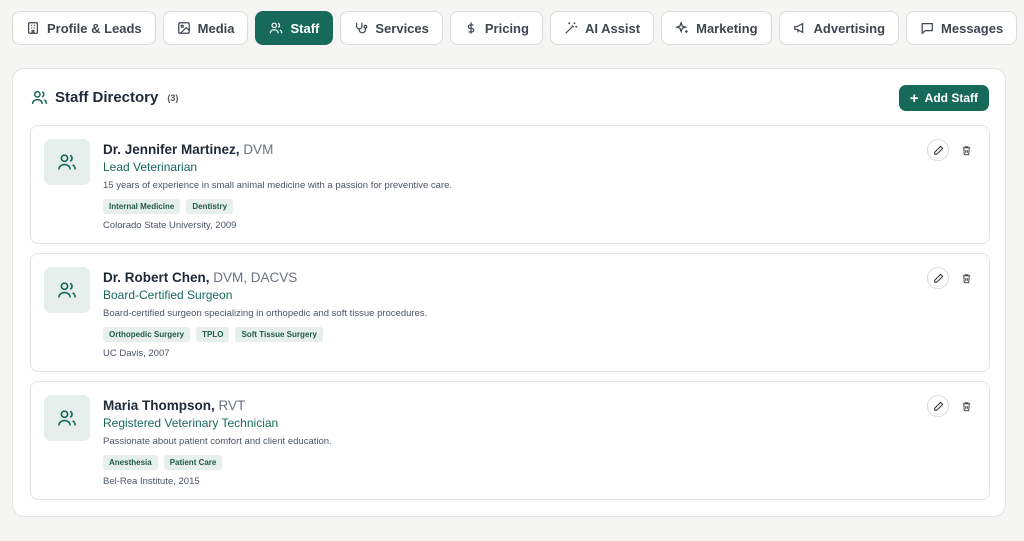 The width and height of the screenshot is (1024, 541). Describe the element at coordinates (255, 277) in the screenshot. I see `staff-credentials: DVM, DACVS` at that location.